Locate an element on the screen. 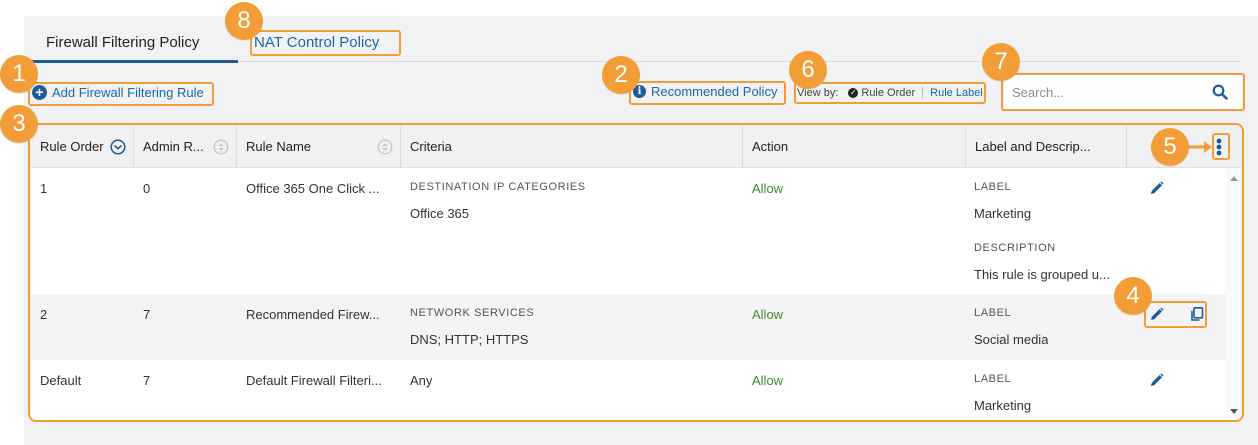 The height and width of the screenshot is (445, 1258). callout-badge: 8 is located at coordinates (244, 21).